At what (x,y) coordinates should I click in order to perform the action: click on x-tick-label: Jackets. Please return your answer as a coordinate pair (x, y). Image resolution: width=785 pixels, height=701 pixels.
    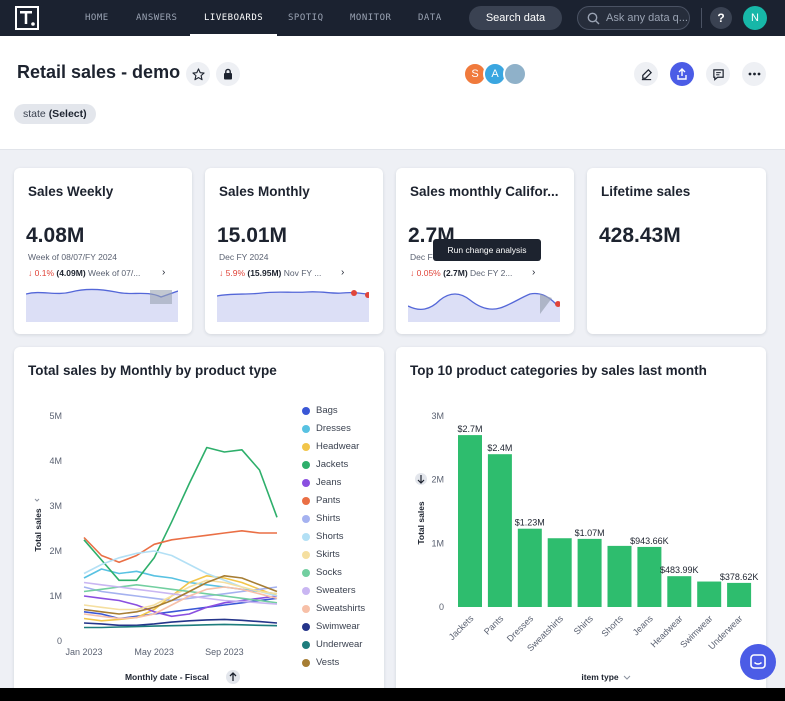
    Looking at the image, I should click on (461, 627).